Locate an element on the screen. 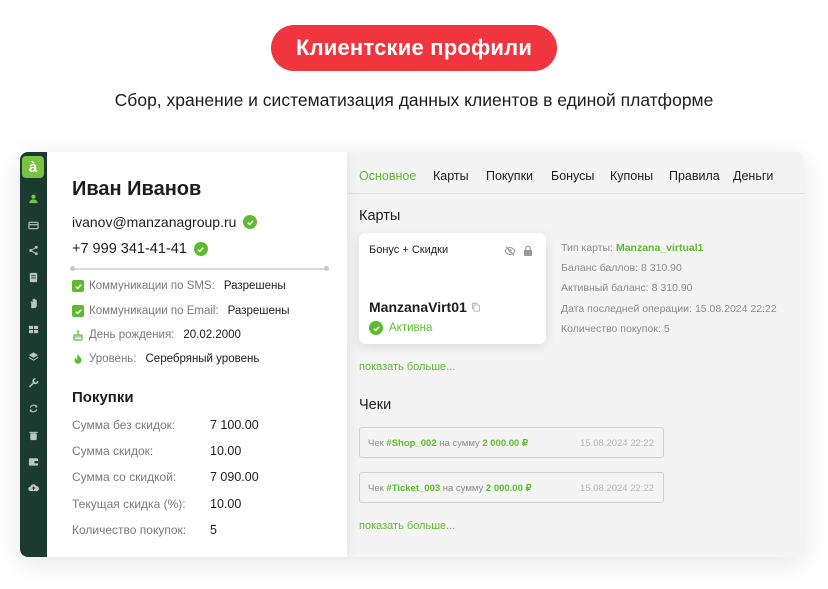 The image size is (828, 589). refresh-icon is located at coordinates (33, 408).